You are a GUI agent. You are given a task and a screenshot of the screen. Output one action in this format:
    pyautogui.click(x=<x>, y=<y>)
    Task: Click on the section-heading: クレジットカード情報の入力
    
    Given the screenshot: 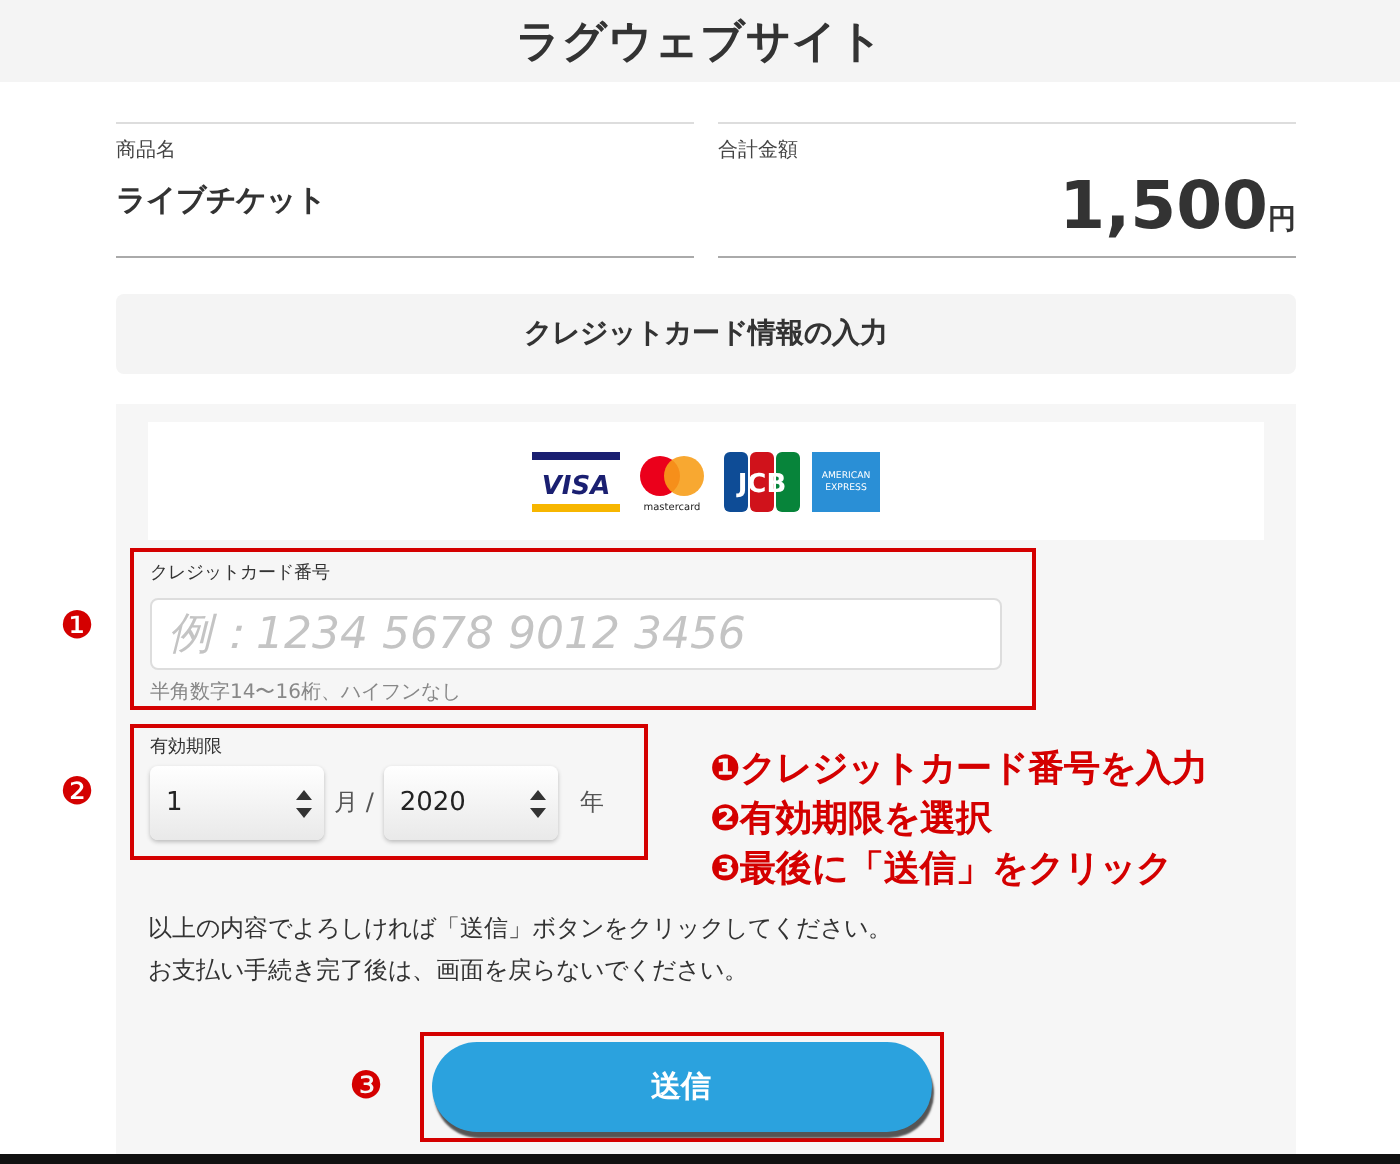 What is the action you would take?
    pyautogui.click(x=706, y=334)
    